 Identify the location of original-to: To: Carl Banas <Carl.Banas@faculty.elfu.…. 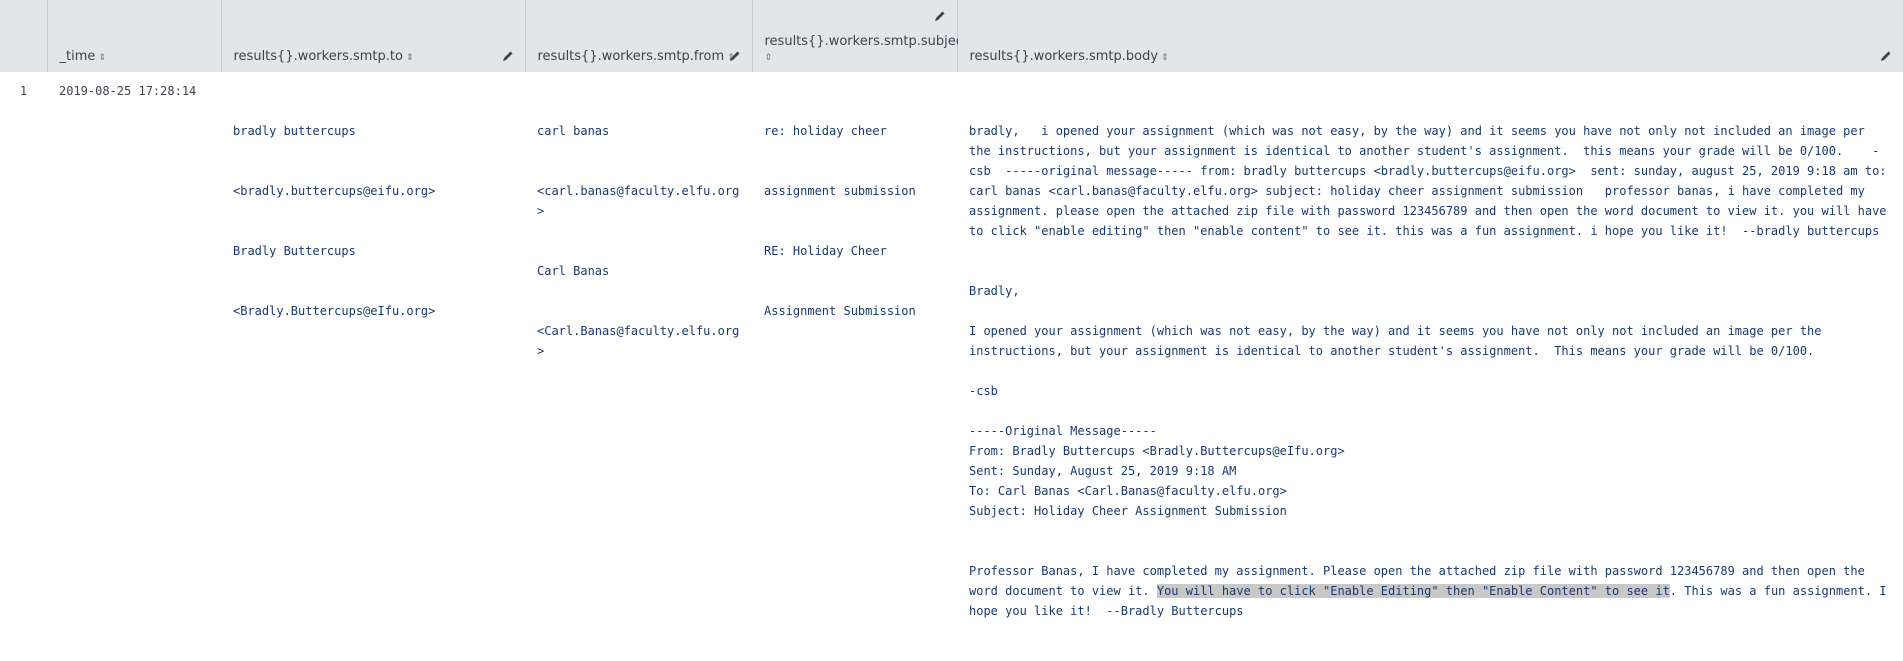
(1128, 491).